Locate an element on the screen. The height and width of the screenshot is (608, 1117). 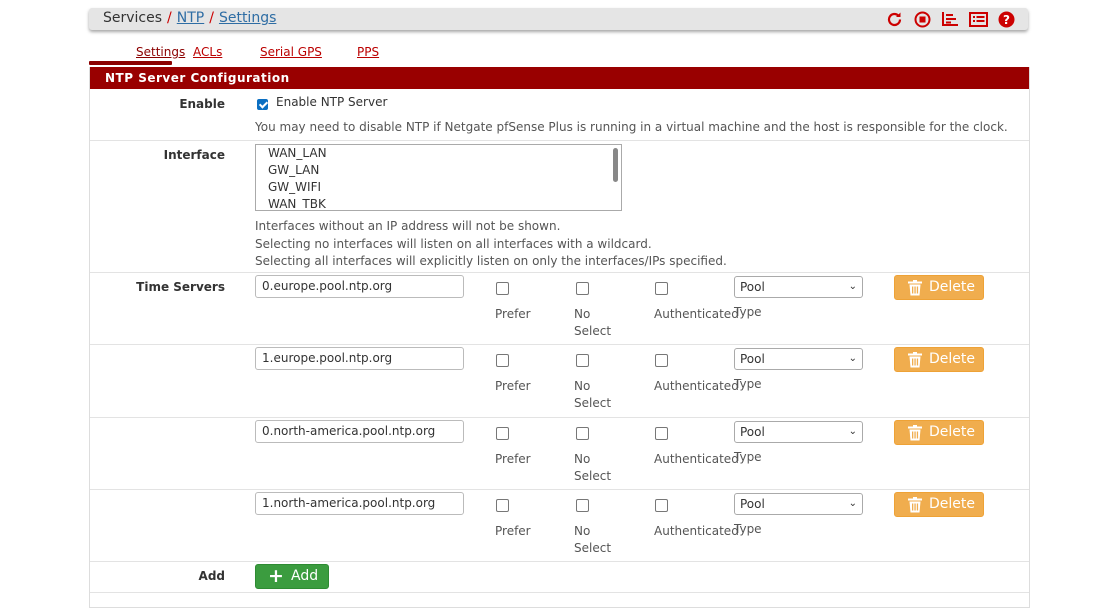
tab-acls: ACLs is located at coordinates (207, 52).